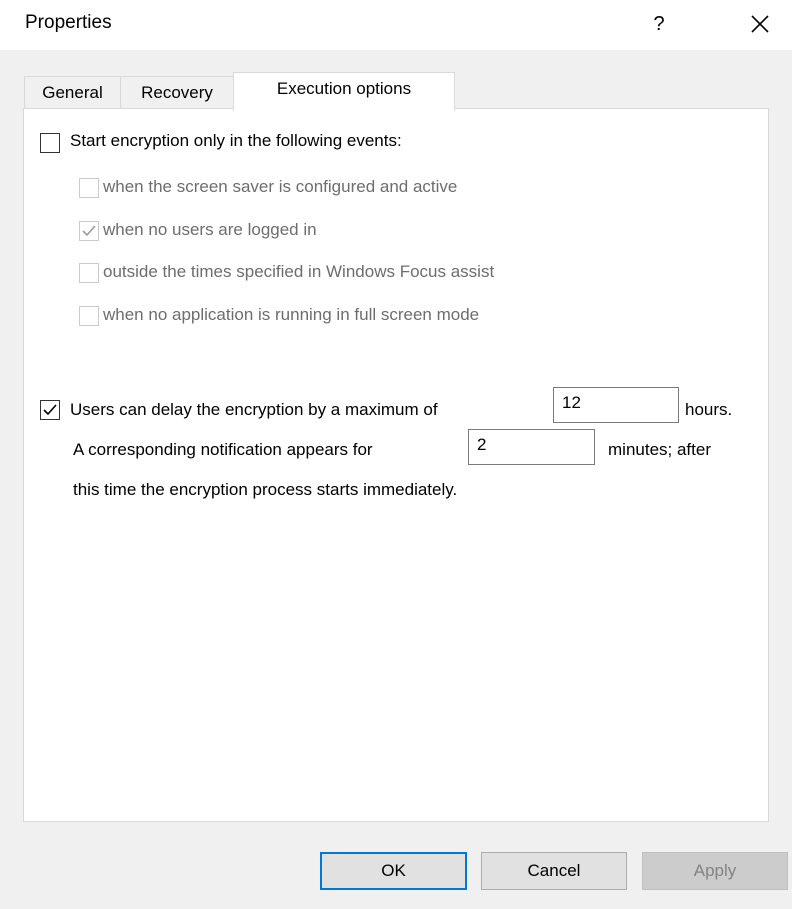  What do you see at coordinates (177, 92) in the screenshot?
I see `tab-recovery: Recovery` at bounding box center [177, 92].